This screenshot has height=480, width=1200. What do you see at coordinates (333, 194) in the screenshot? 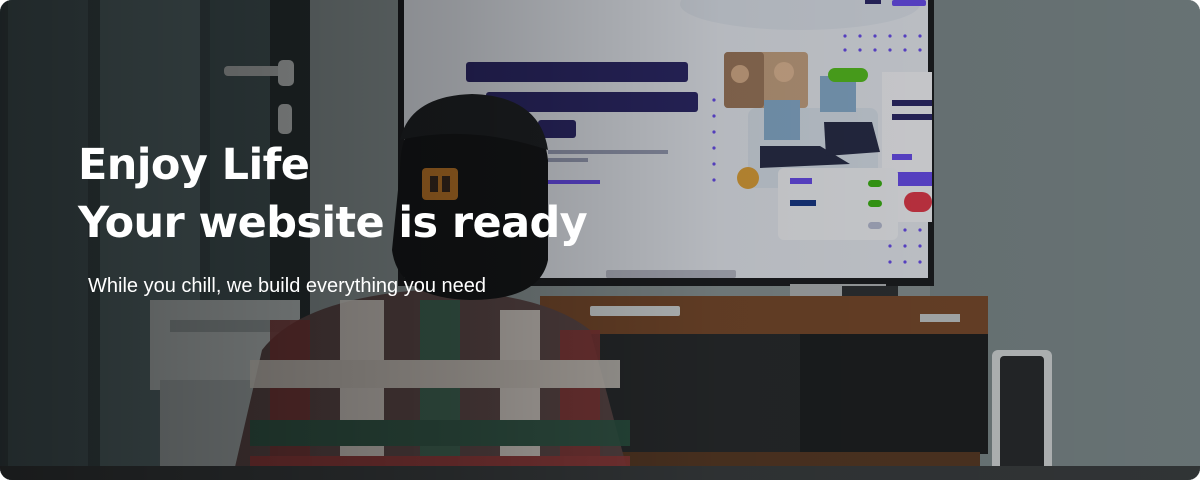
I see `hero-headline: Enjoy Life Your website is ready` at bounding box center [333, 194].